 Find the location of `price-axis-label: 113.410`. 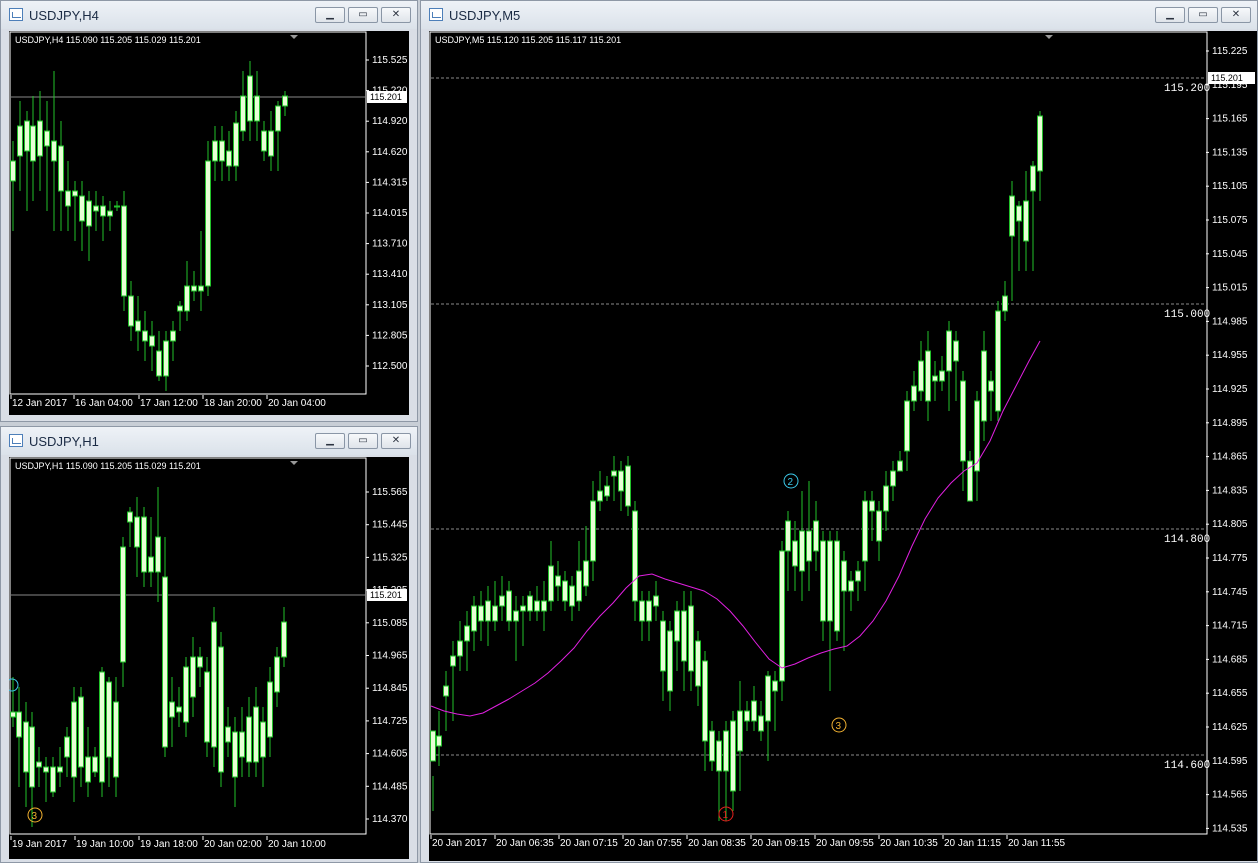

price-axis-label: 113.410 is located at coordinates (390, 274).